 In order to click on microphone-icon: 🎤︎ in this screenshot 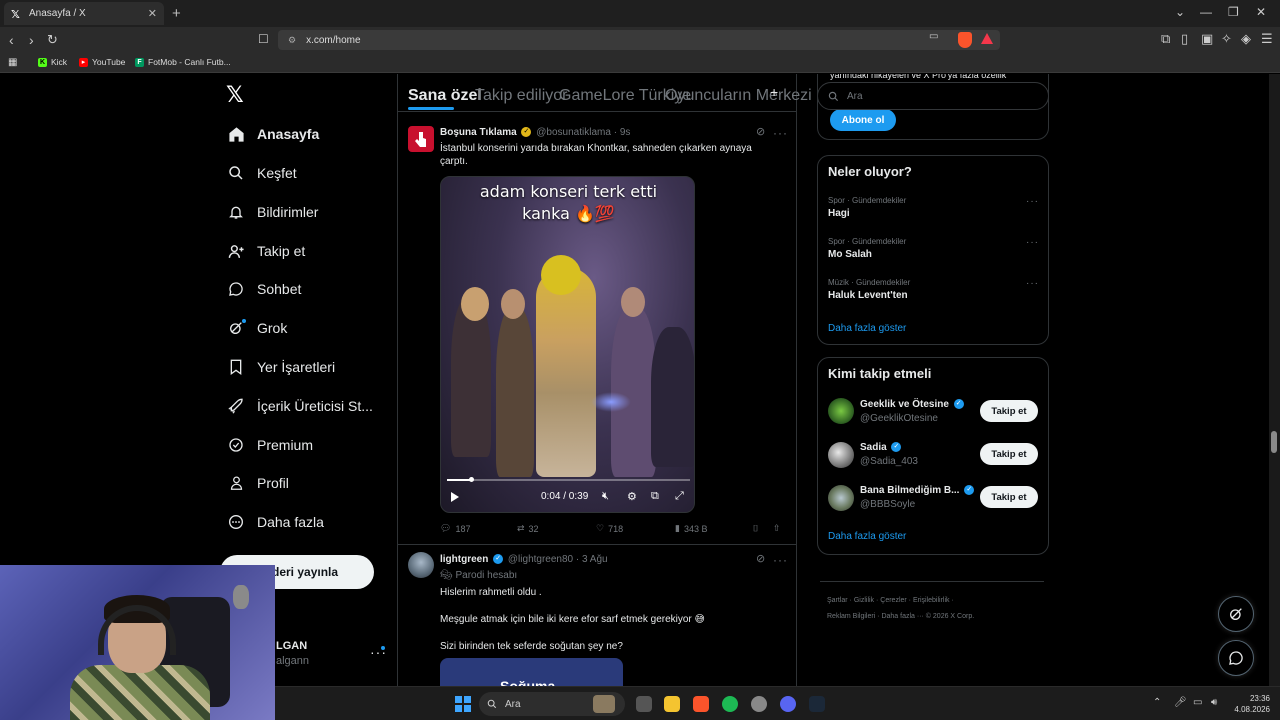, I will do `click(1180, 702)`.